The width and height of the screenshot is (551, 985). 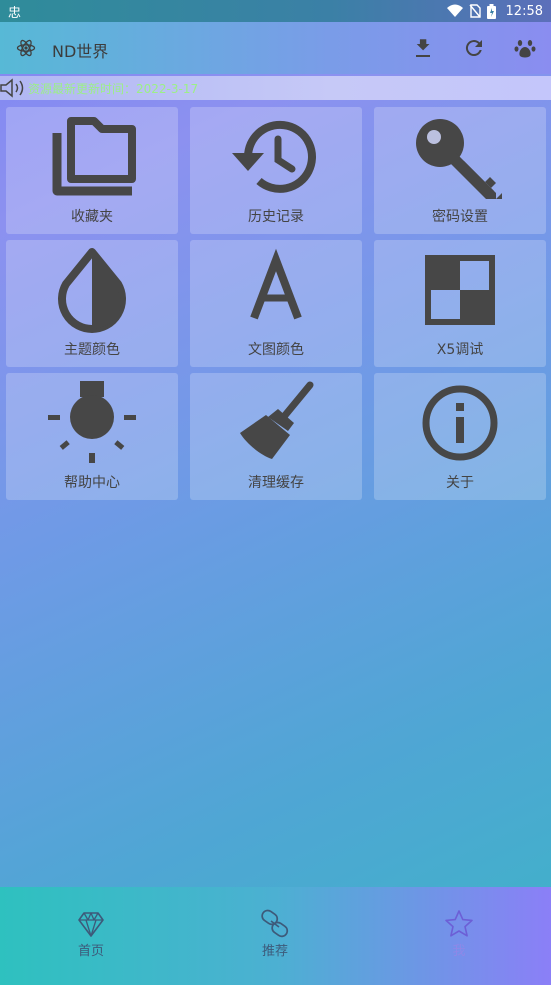 I want to click on checkerboard-icon, so click(x=460, y=290).